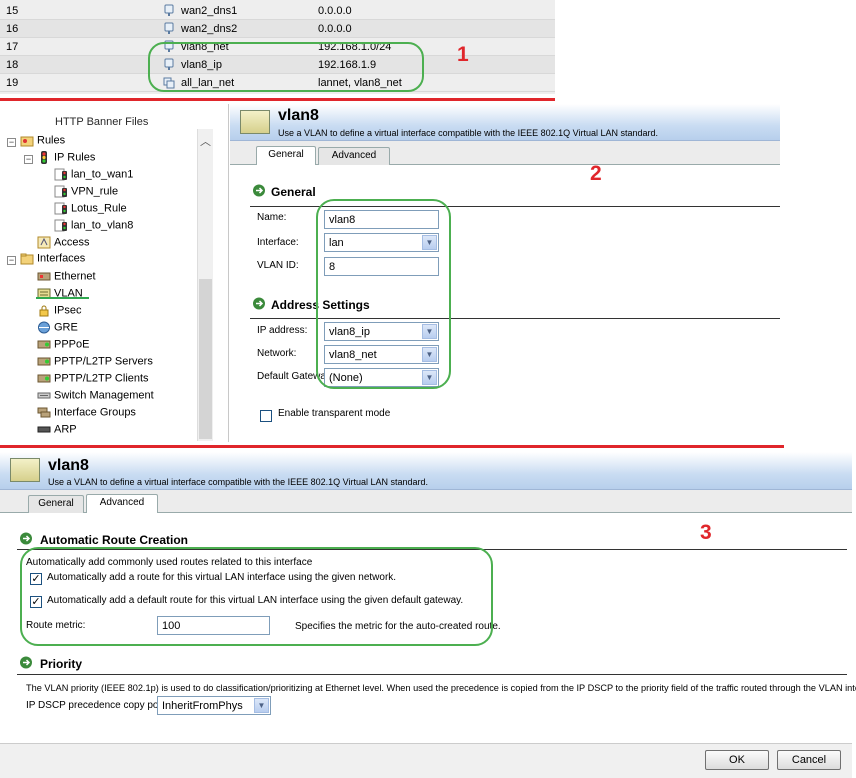 The width and height of the screenshot is (856, 778). What do you see at coordinates (44, 395) in the screenshot?
I see `switch-icon` at bounding box center [44, 395].